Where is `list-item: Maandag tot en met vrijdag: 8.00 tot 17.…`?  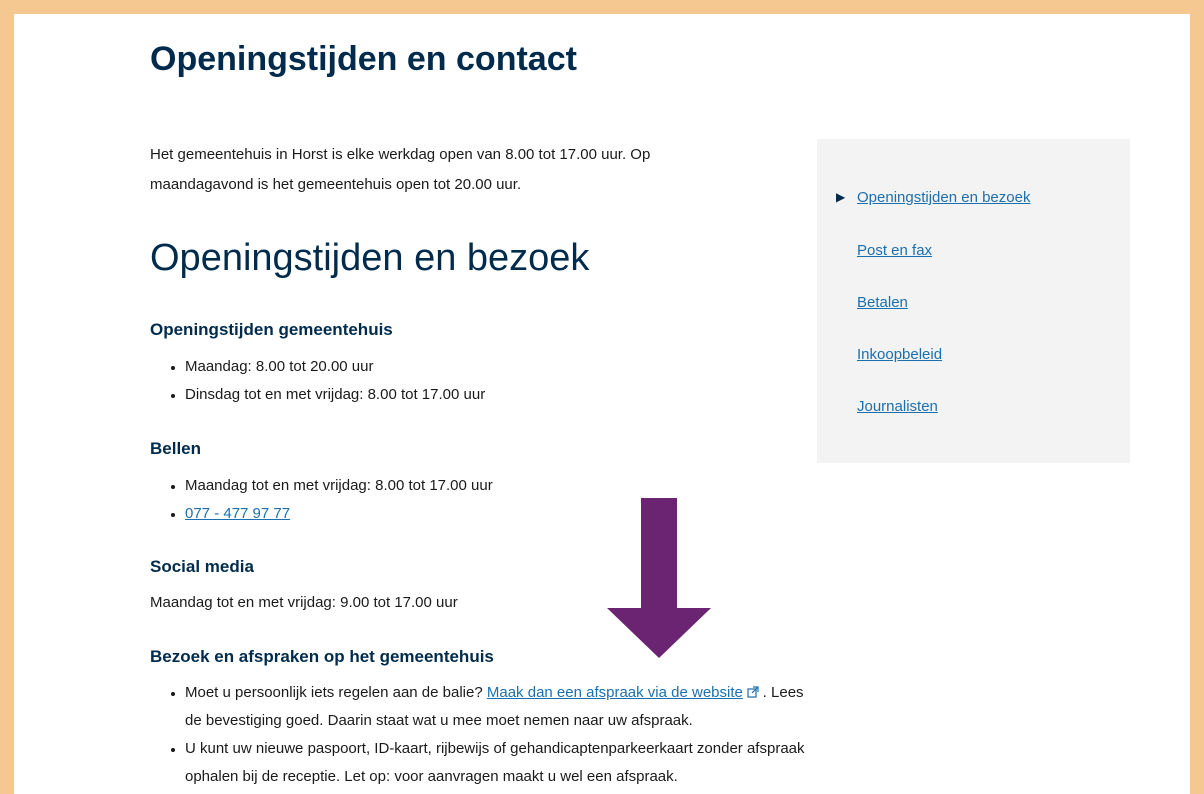 list-item: Maandag tot en met vrijdag: 8.00 tot 17.… is located at coordinates (339, 486).